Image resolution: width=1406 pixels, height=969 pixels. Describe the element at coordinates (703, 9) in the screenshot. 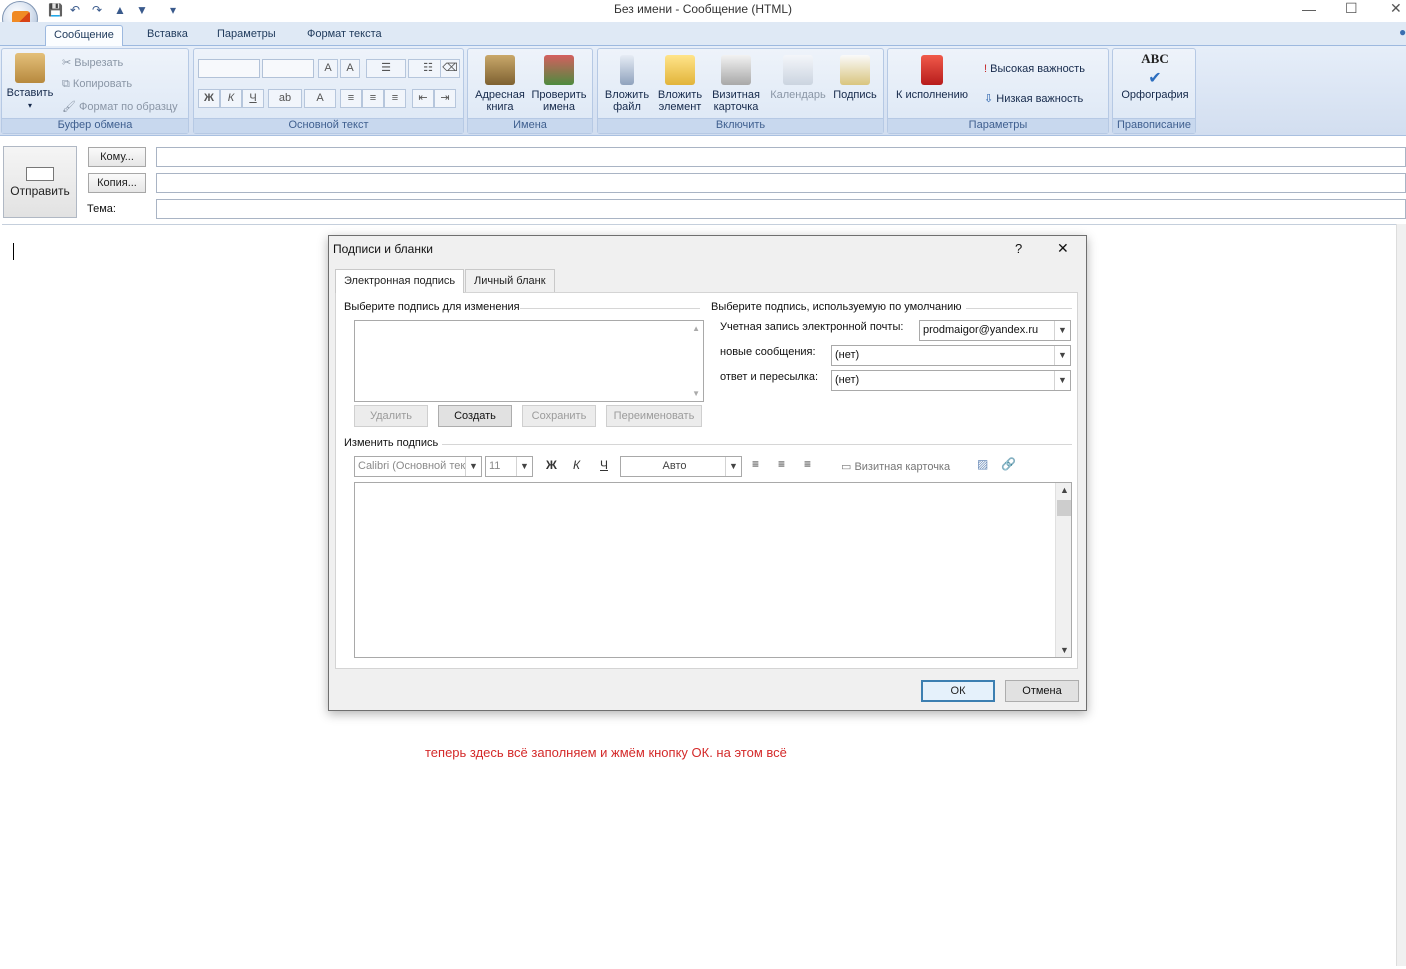

I see `window-title: Без имени - Сообщение (HTML)` at that location.